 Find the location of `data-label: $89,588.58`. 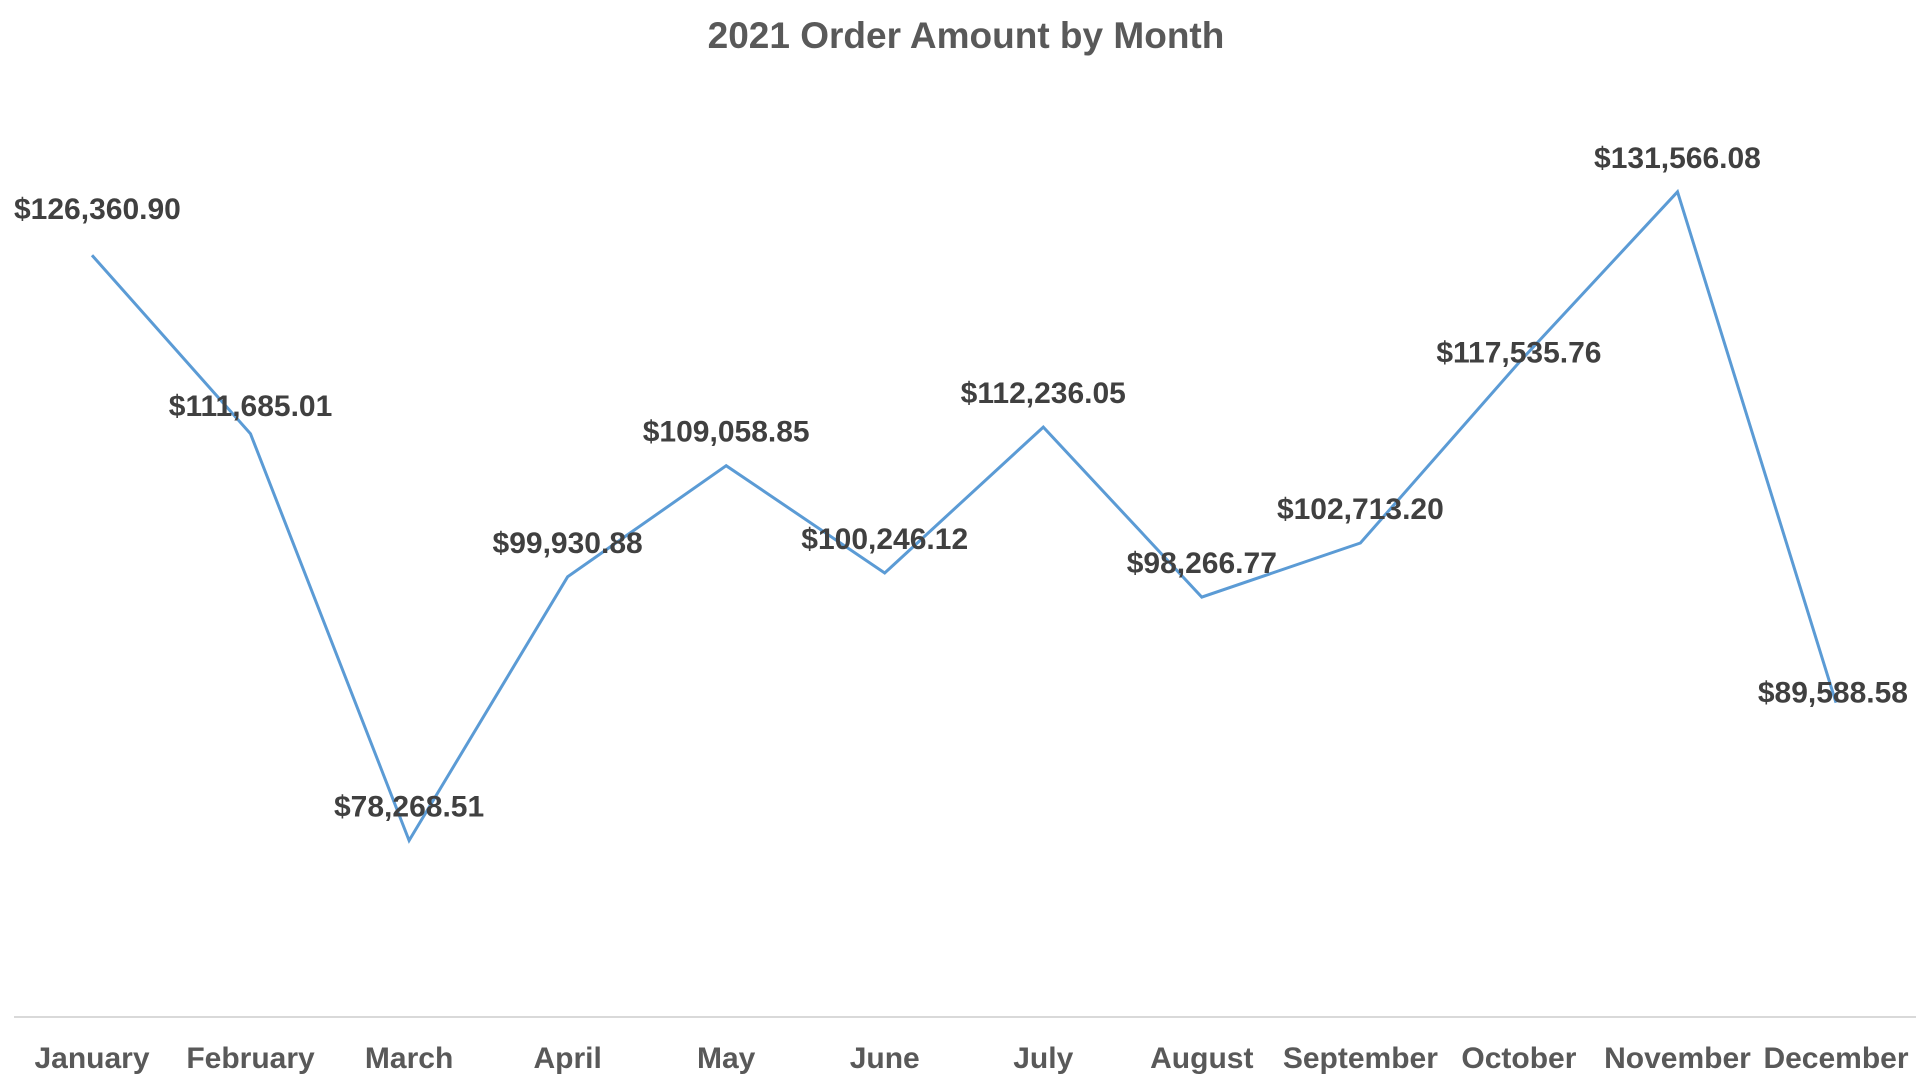

data-label: $89,588.58 is located at coordinates (1833, 693).